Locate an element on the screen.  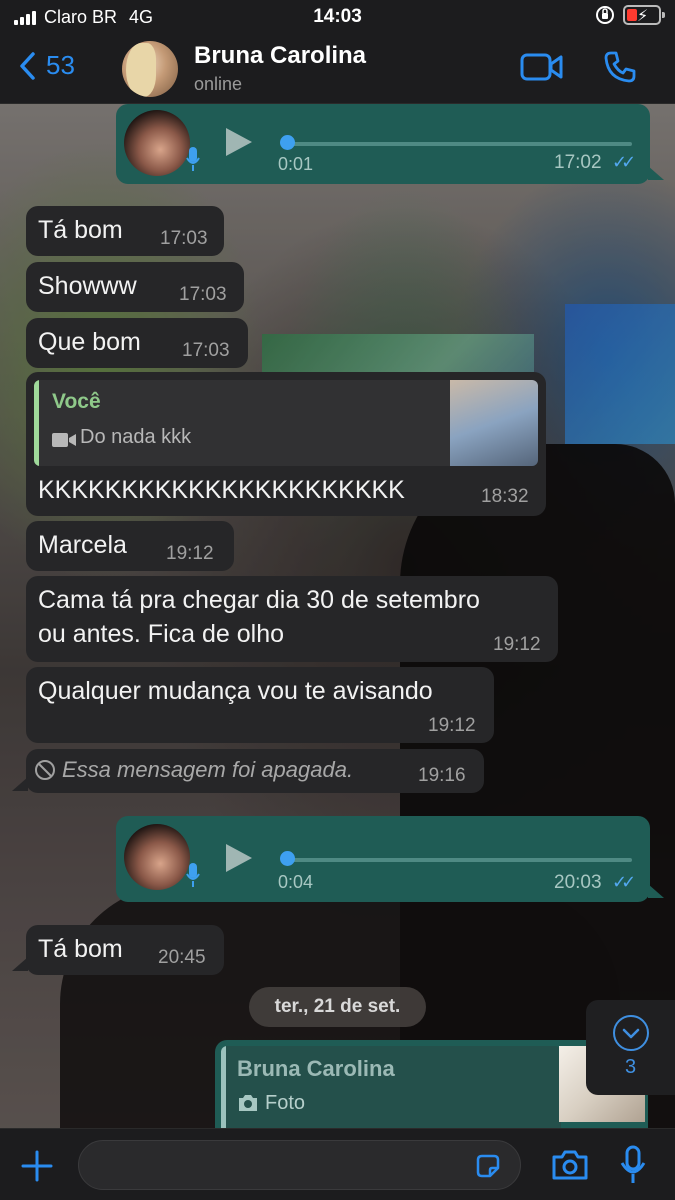
status-bar: Claro BR 4G 14:03 ⚡ is located at coordinates (337, 17).